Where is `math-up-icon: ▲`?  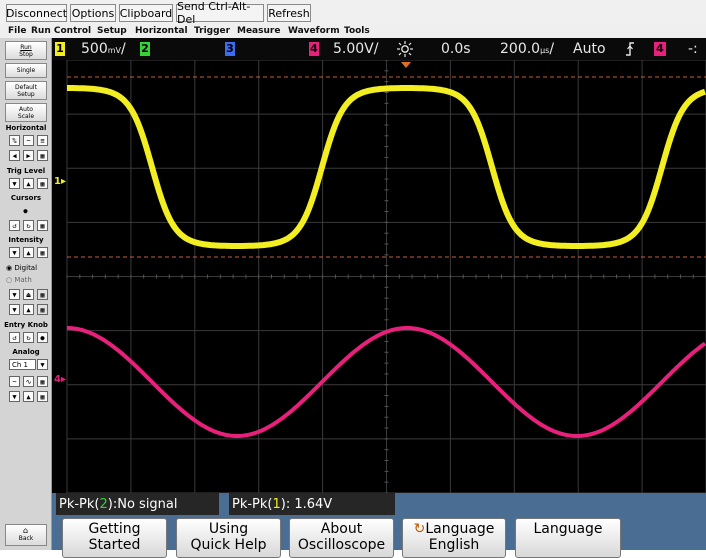 math-up-icon: ▲ is located at coordinates (28, 309).